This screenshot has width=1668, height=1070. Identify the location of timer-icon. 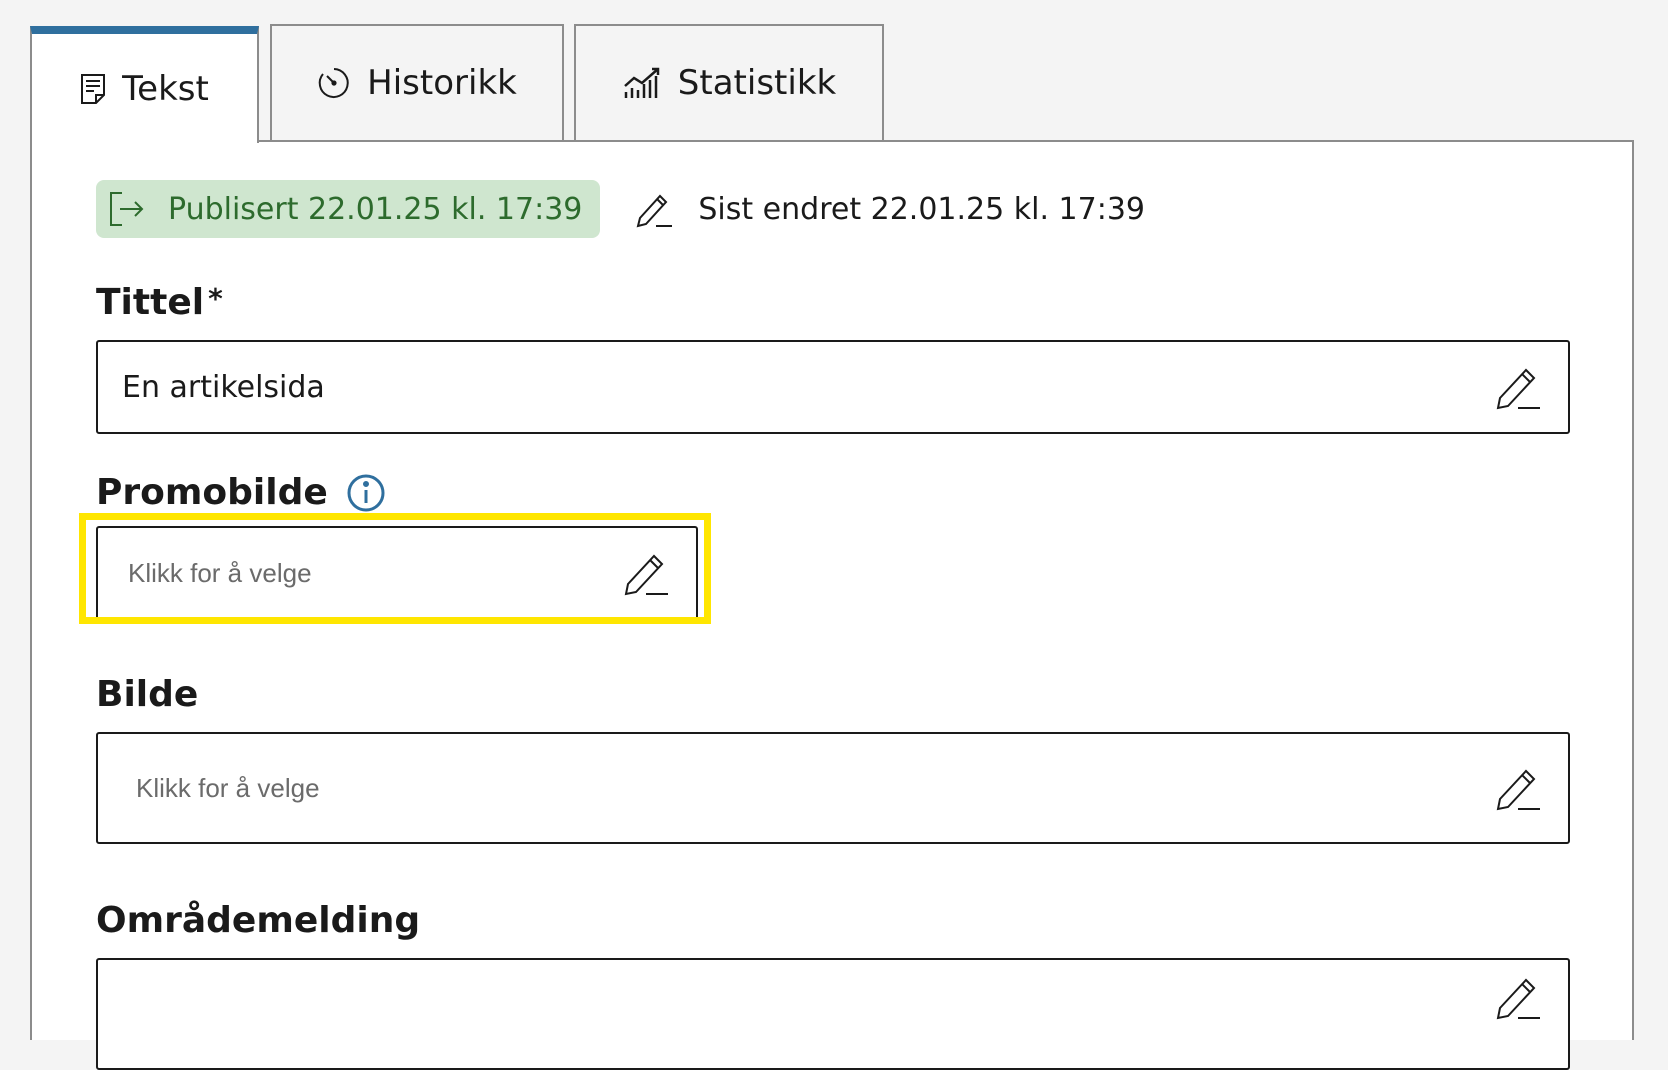
(334, 83).